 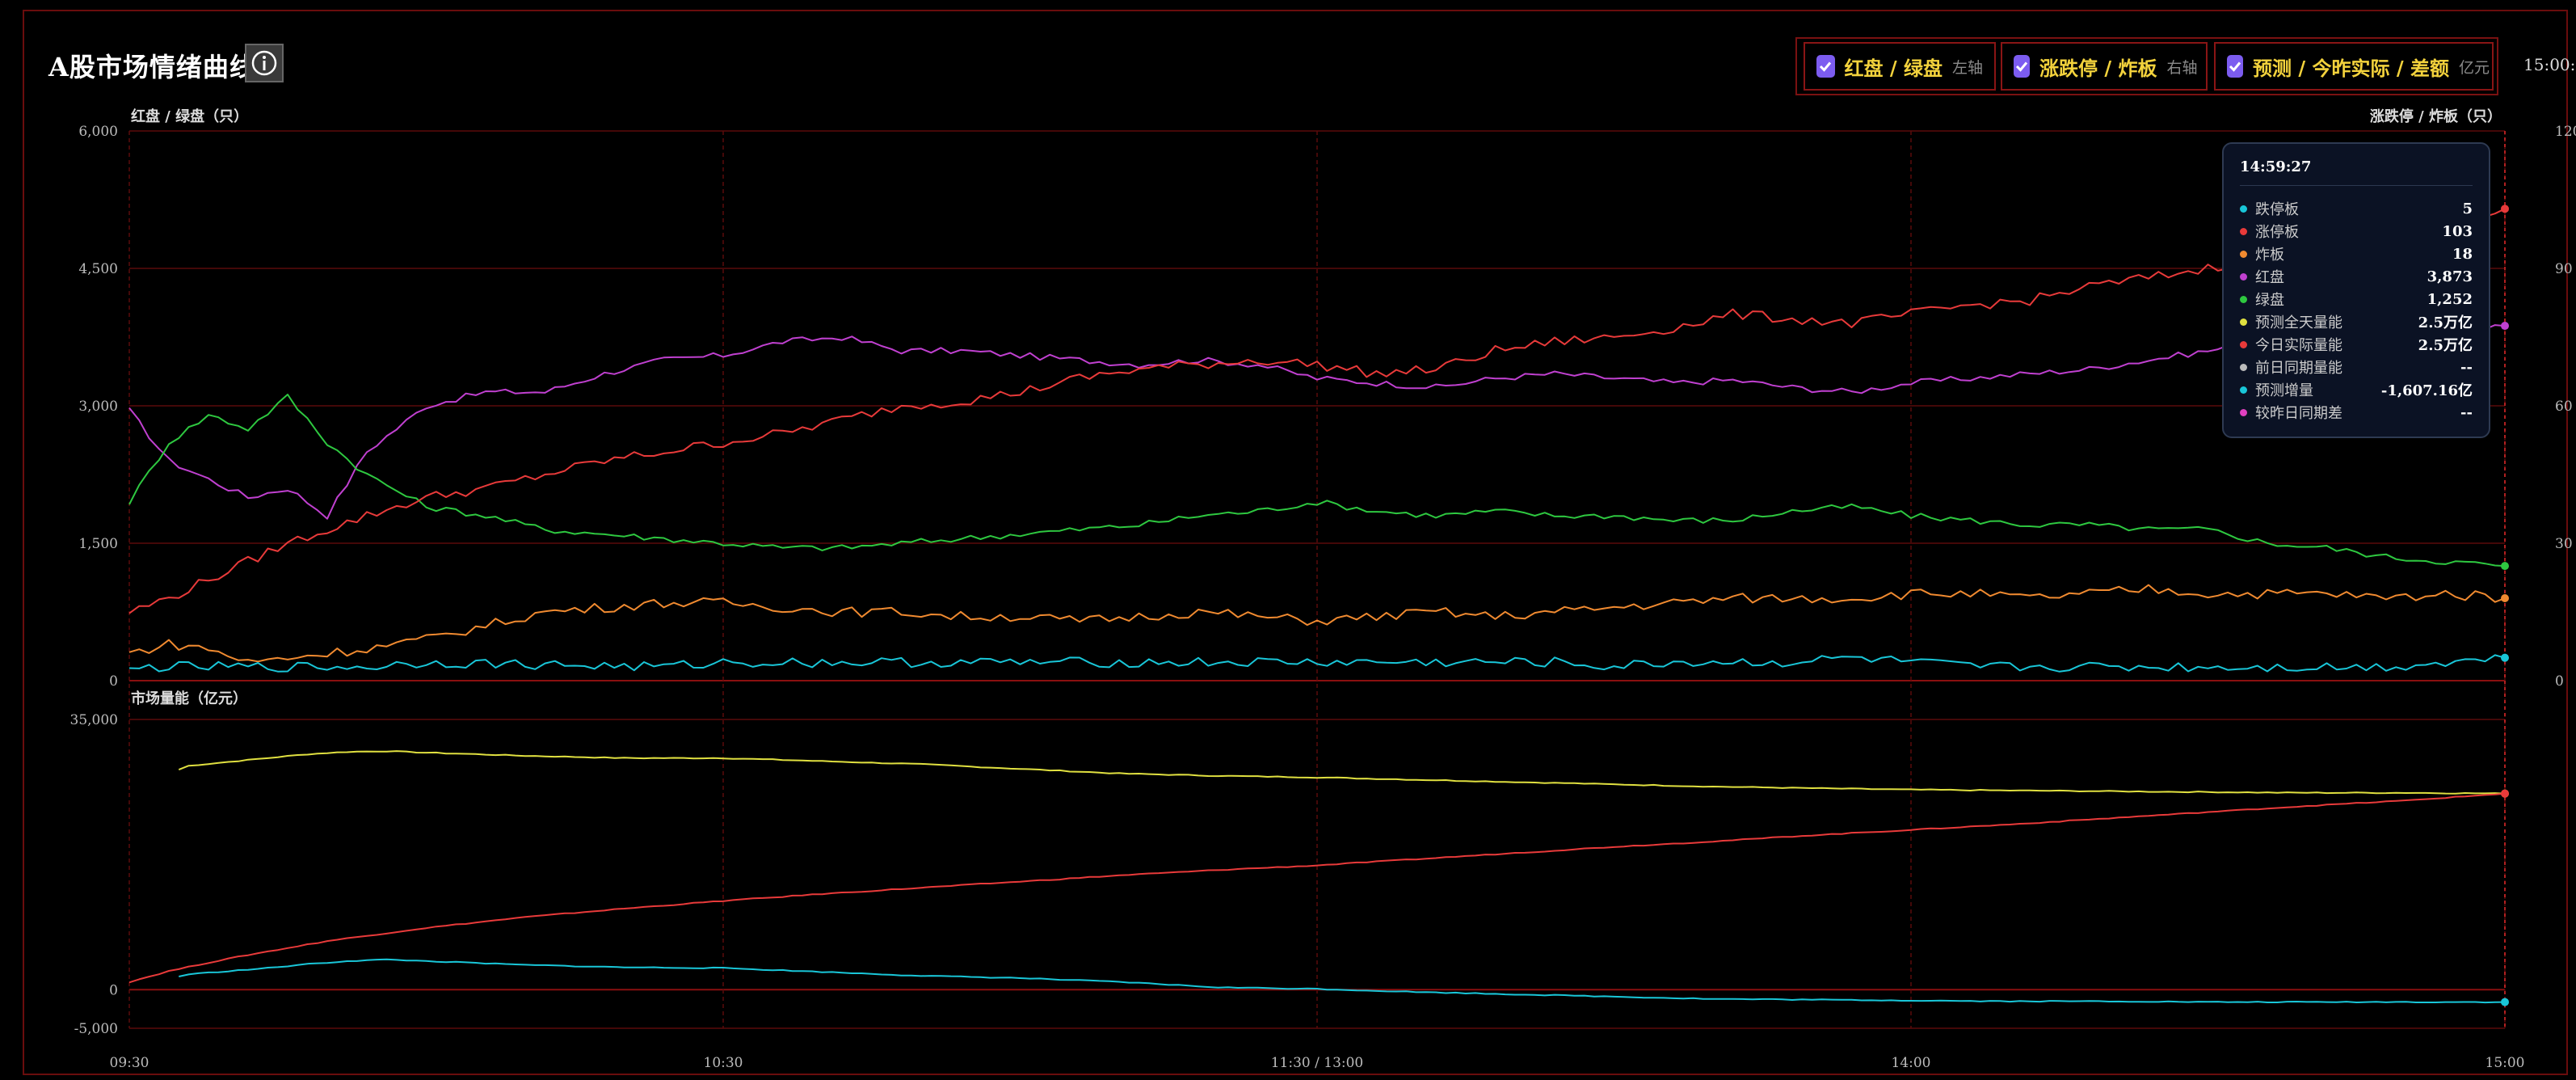 What do you see at coordinates (1317, 1063) in the screenshot?
I see `x-tick-label: 11:30 / 13:00` at bounding box center [1317, 1063].